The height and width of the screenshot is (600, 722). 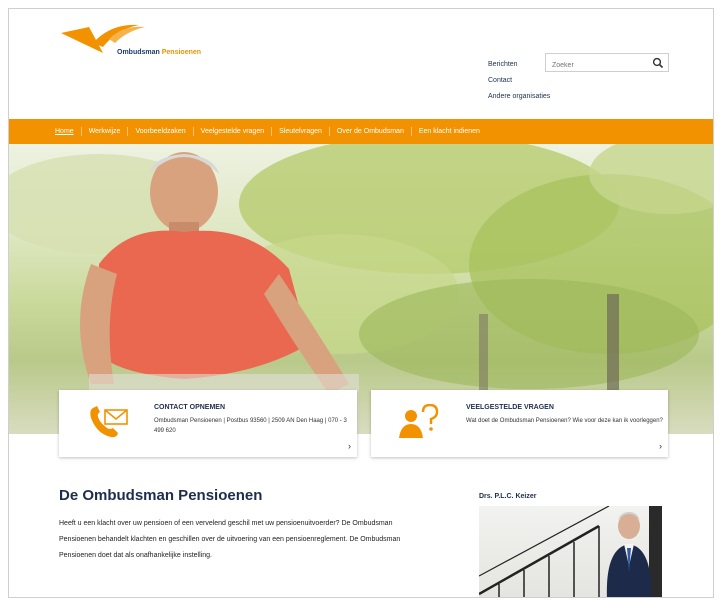 What do you see at coordinates (68, 131) in the screenshot?
I see `nav-item-home: Home` at bounding box center [68, 131].